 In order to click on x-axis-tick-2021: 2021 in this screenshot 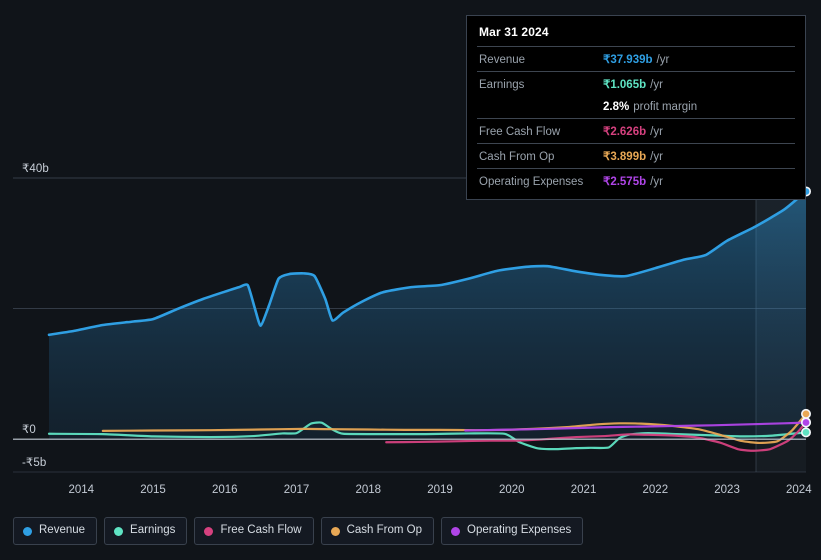, I will do `click(583, 490)`.